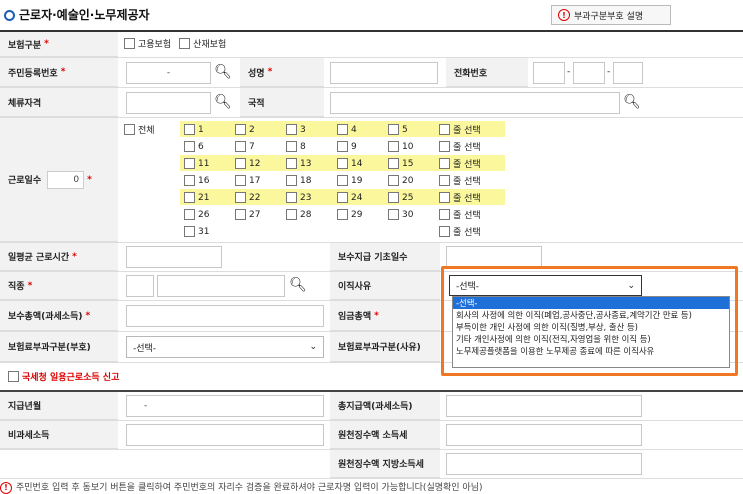 This screenshot has width=743, height=494. Describe the element at coordinates (358, 163) in the screenshot. I see `day-checkbox-14: 14` at that location.